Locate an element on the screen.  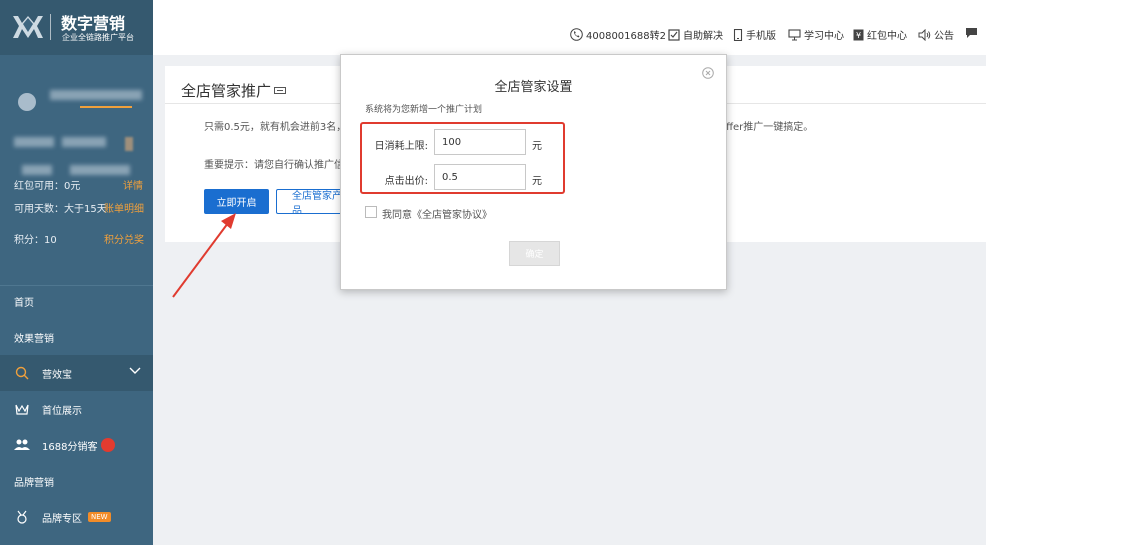
users-icon is located at coordinates (22, 445).